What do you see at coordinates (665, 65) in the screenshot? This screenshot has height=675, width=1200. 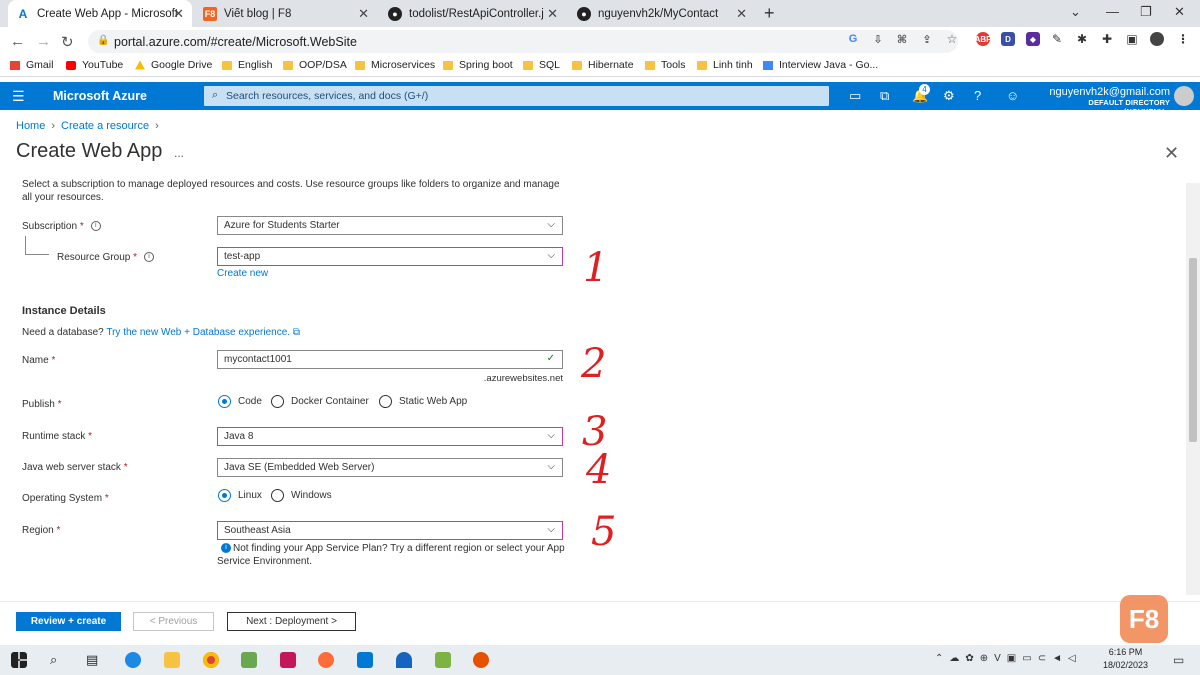 I see `bookmark-tools: Tools` at bounding box center [665, 65].